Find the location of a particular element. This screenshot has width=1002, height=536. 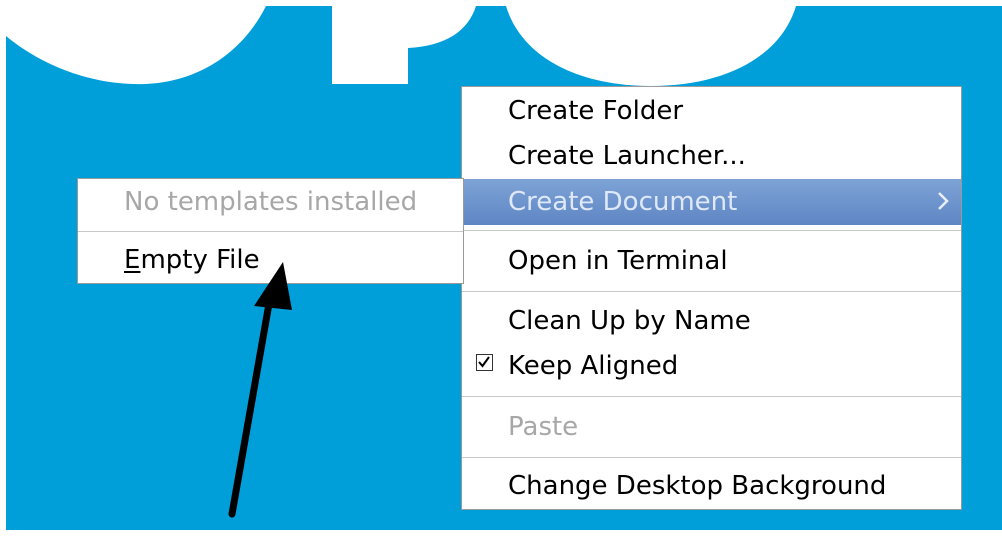

annotation-arrow-icon is located at coordinates (260, 390).